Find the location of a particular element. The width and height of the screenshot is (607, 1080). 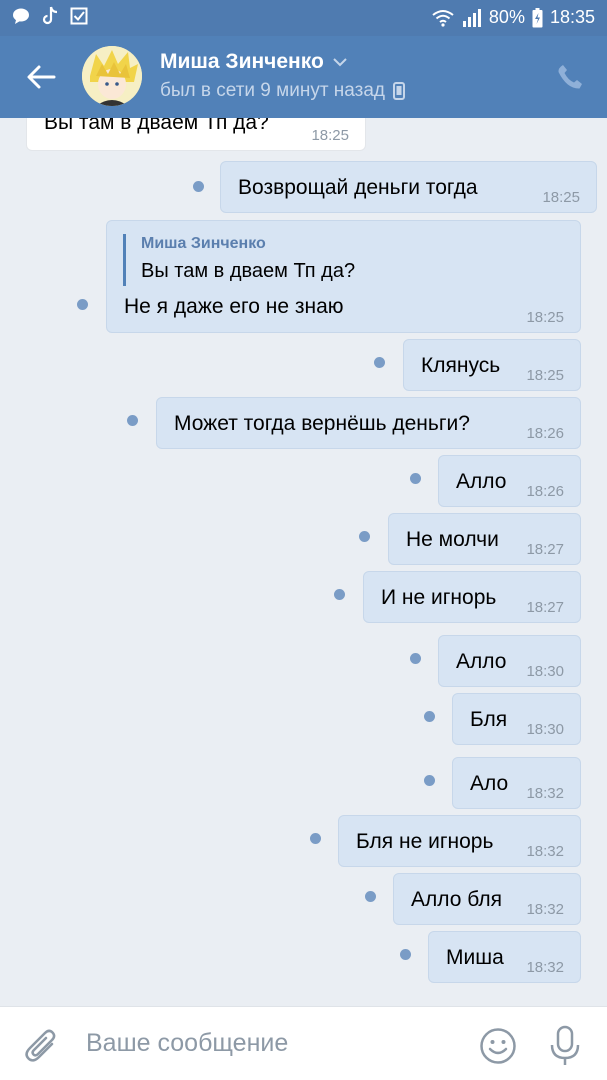

status-bar: 80% 18:35 is located at coordinates (303, 18).